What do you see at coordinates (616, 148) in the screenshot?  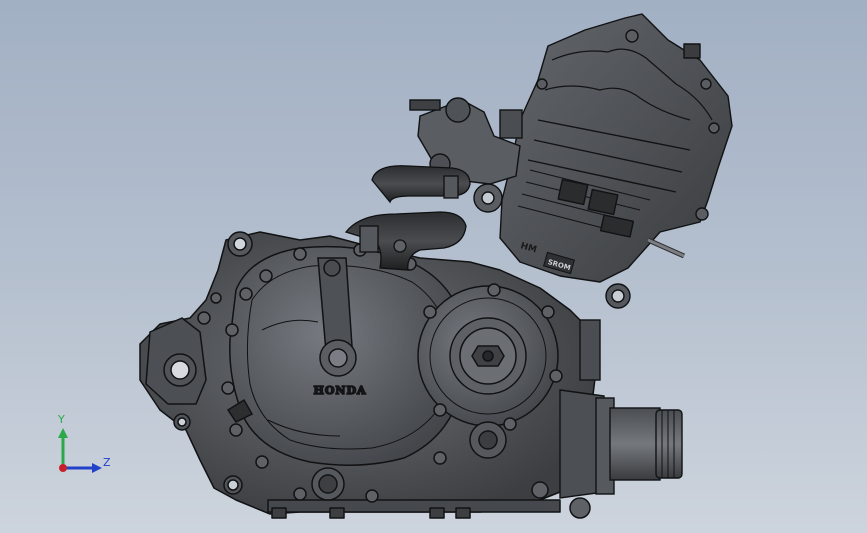 I see `cylinder-head` at bounding box center [616, 148].